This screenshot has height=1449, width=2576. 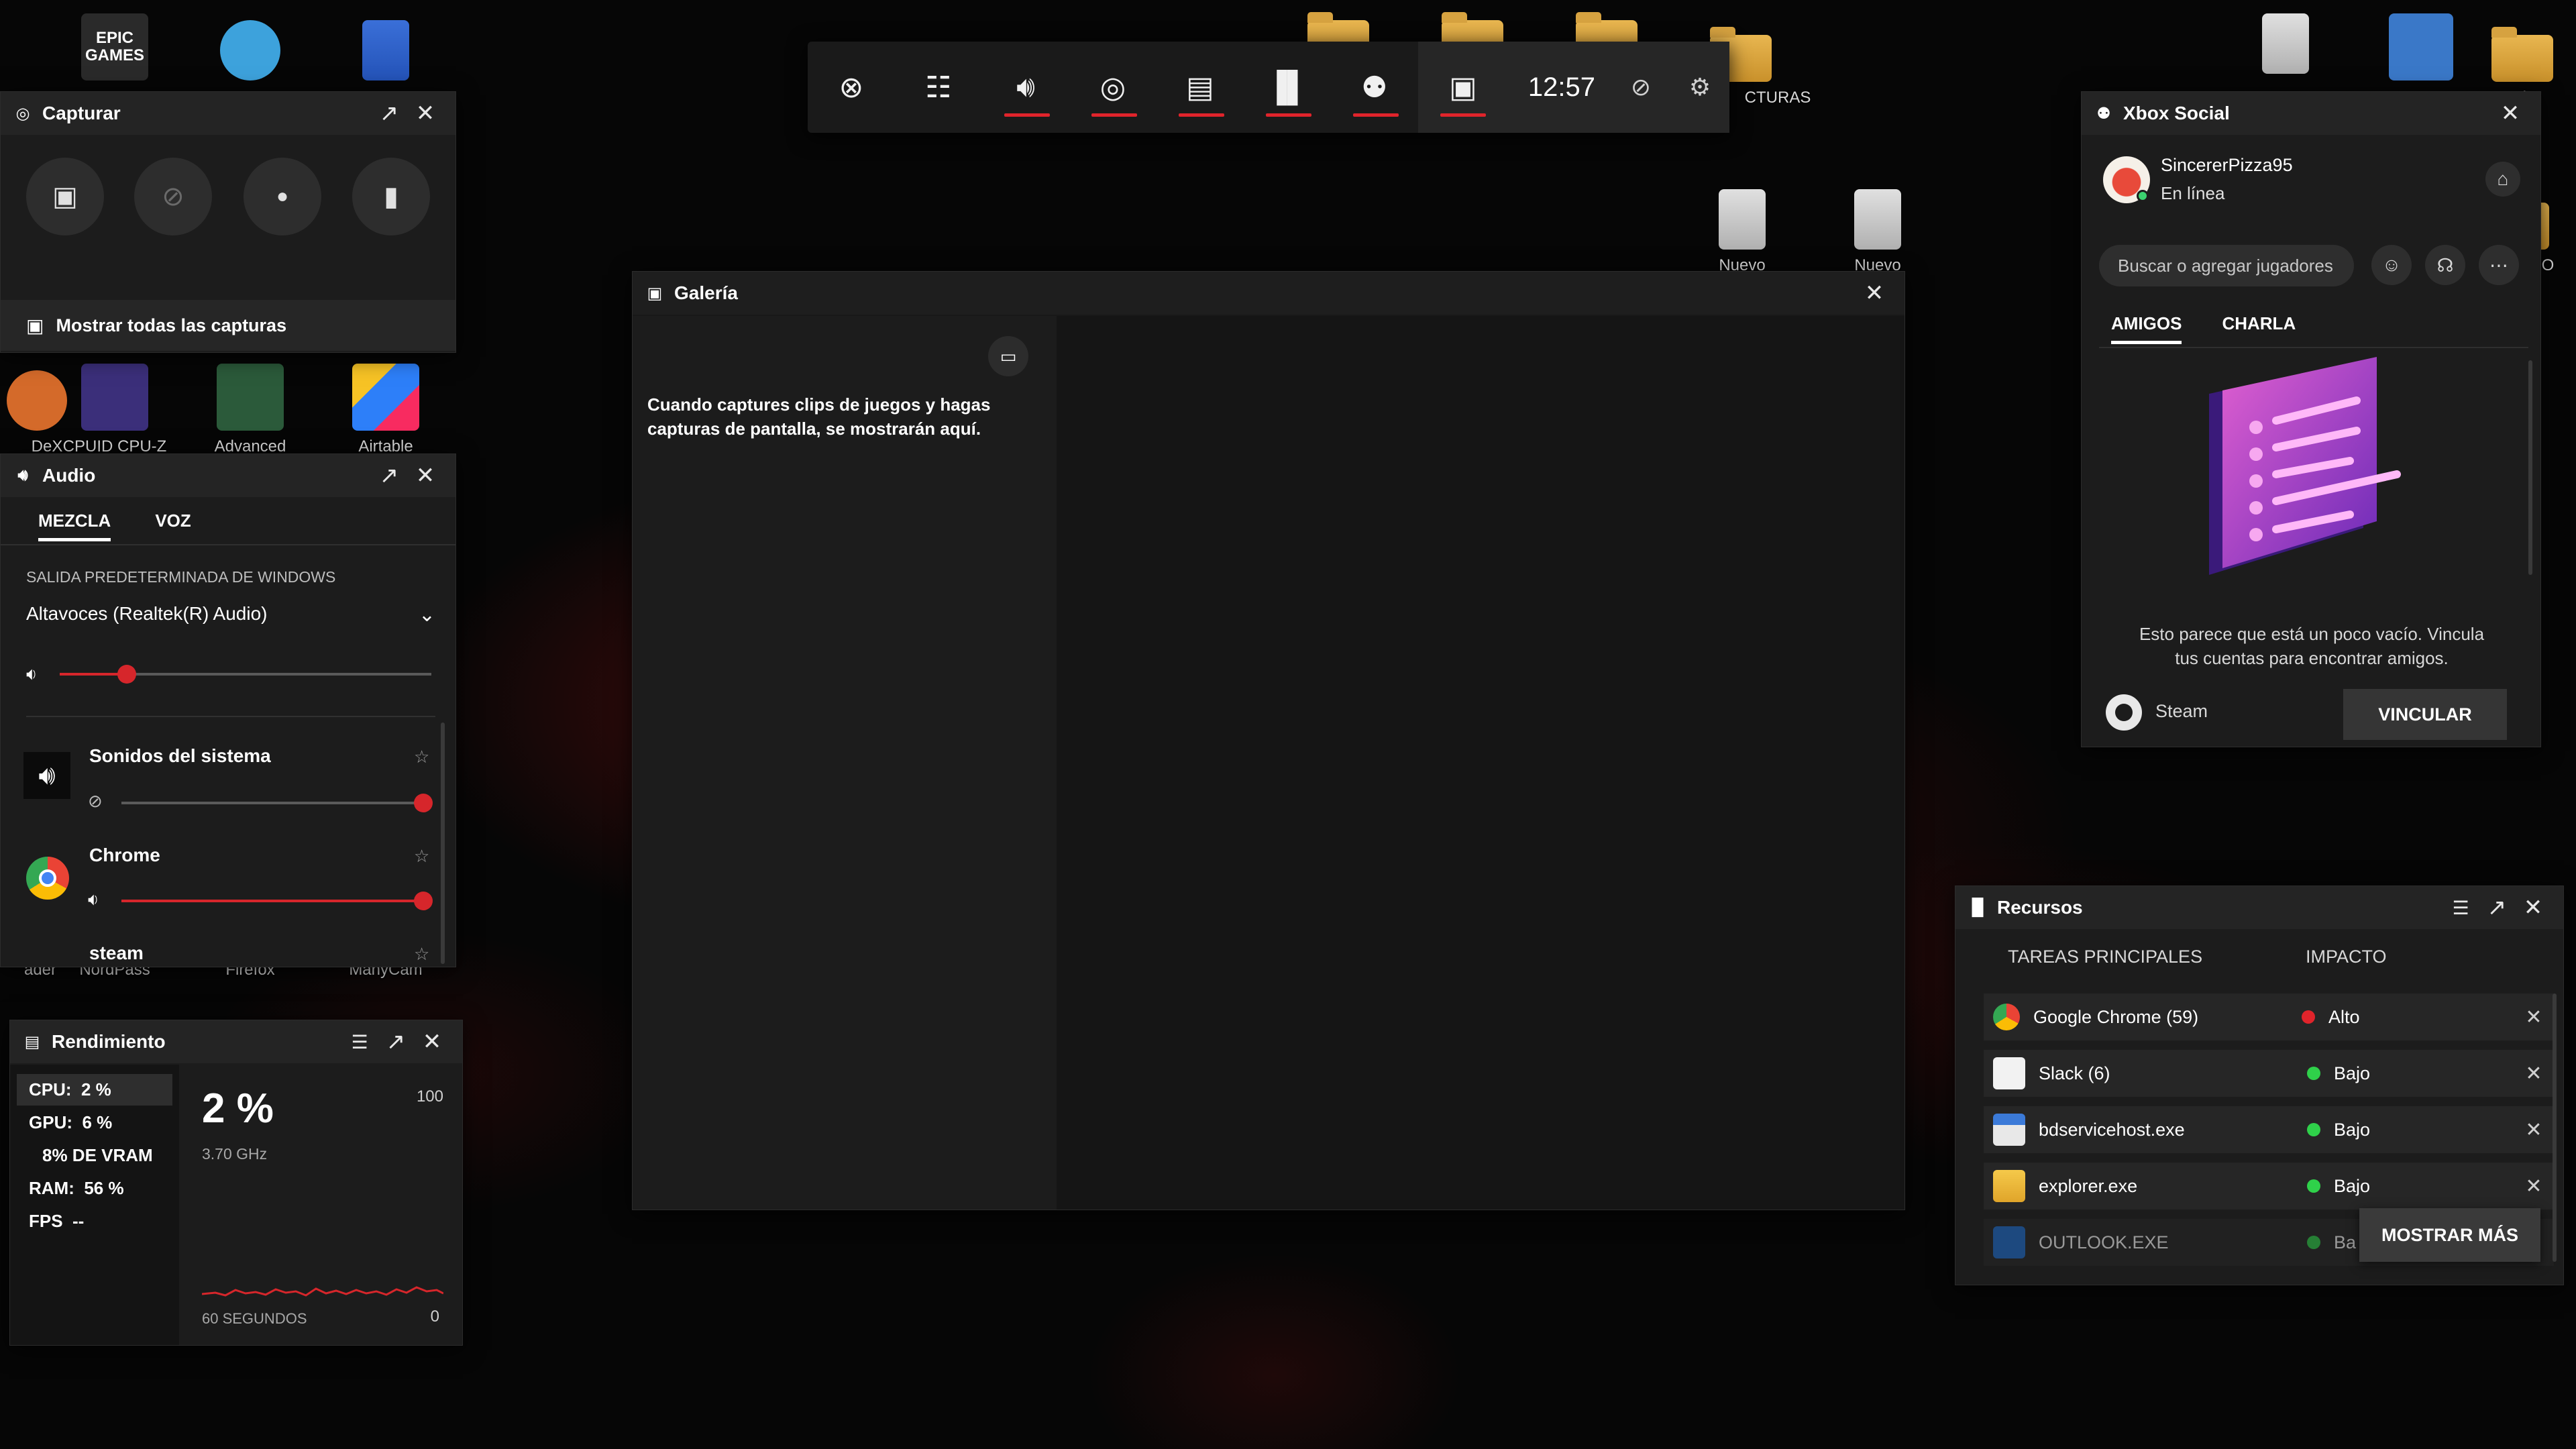 What do you see at coordinates (423, 901) in the screenshot?
I see `chrome-volume-knob` at bounding box center [423, 901].